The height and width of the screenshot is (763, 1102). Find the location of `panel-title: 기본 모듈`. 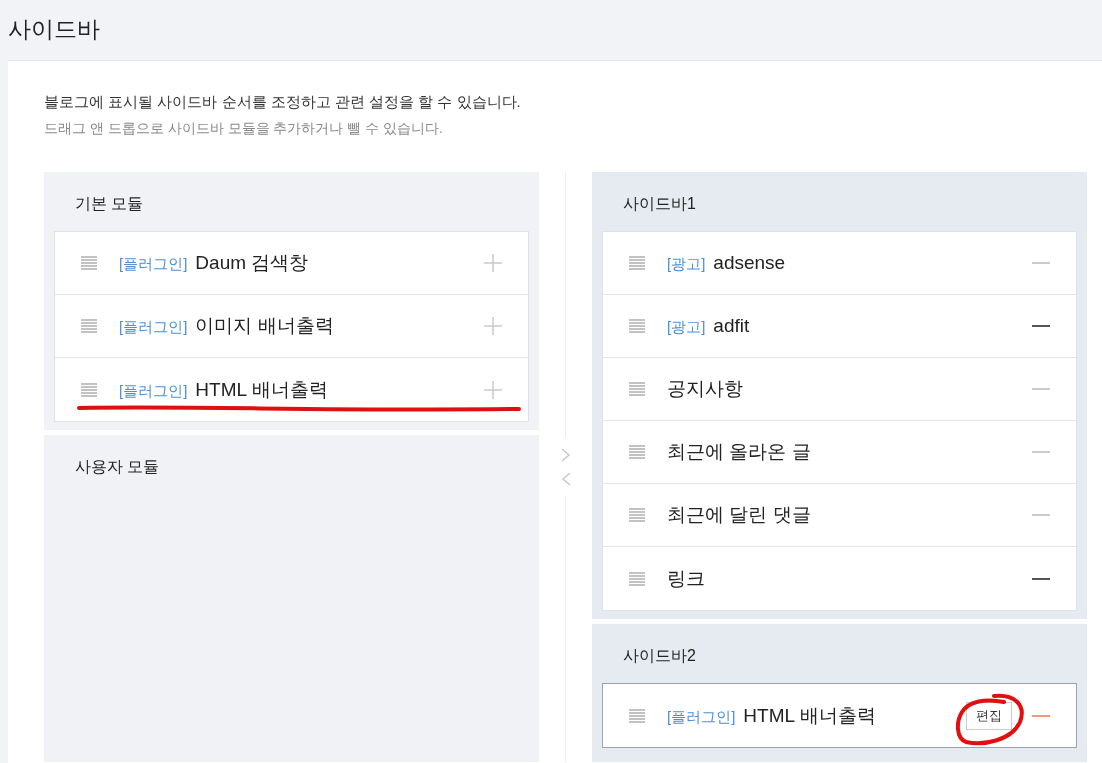

panel-title: 기본 모듈 is located at coordinates (109, 204).